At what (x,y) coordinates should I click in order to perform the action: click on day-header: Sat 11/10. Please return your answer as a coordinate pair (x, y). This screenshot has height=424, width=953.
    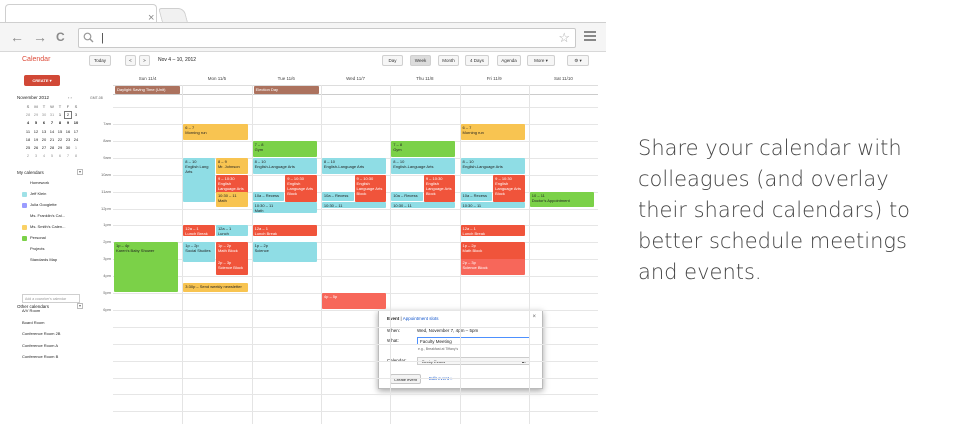
    Looking at the image, I should click on (563, 80).